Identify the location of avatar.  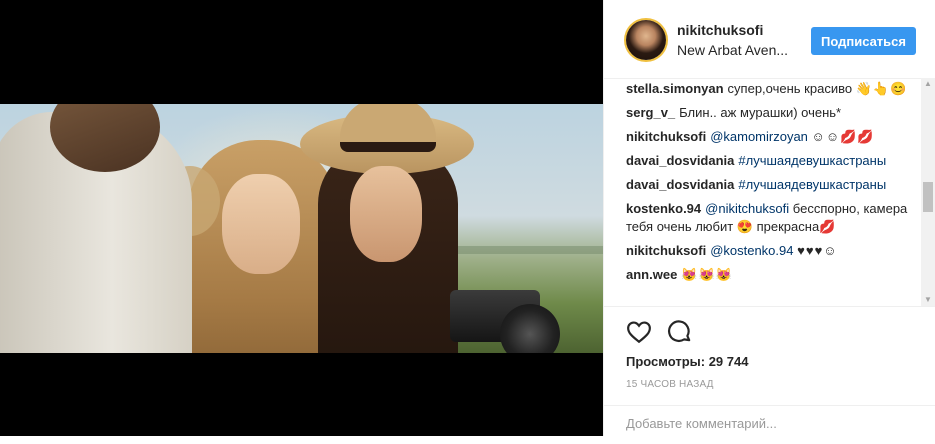
(646, 40).